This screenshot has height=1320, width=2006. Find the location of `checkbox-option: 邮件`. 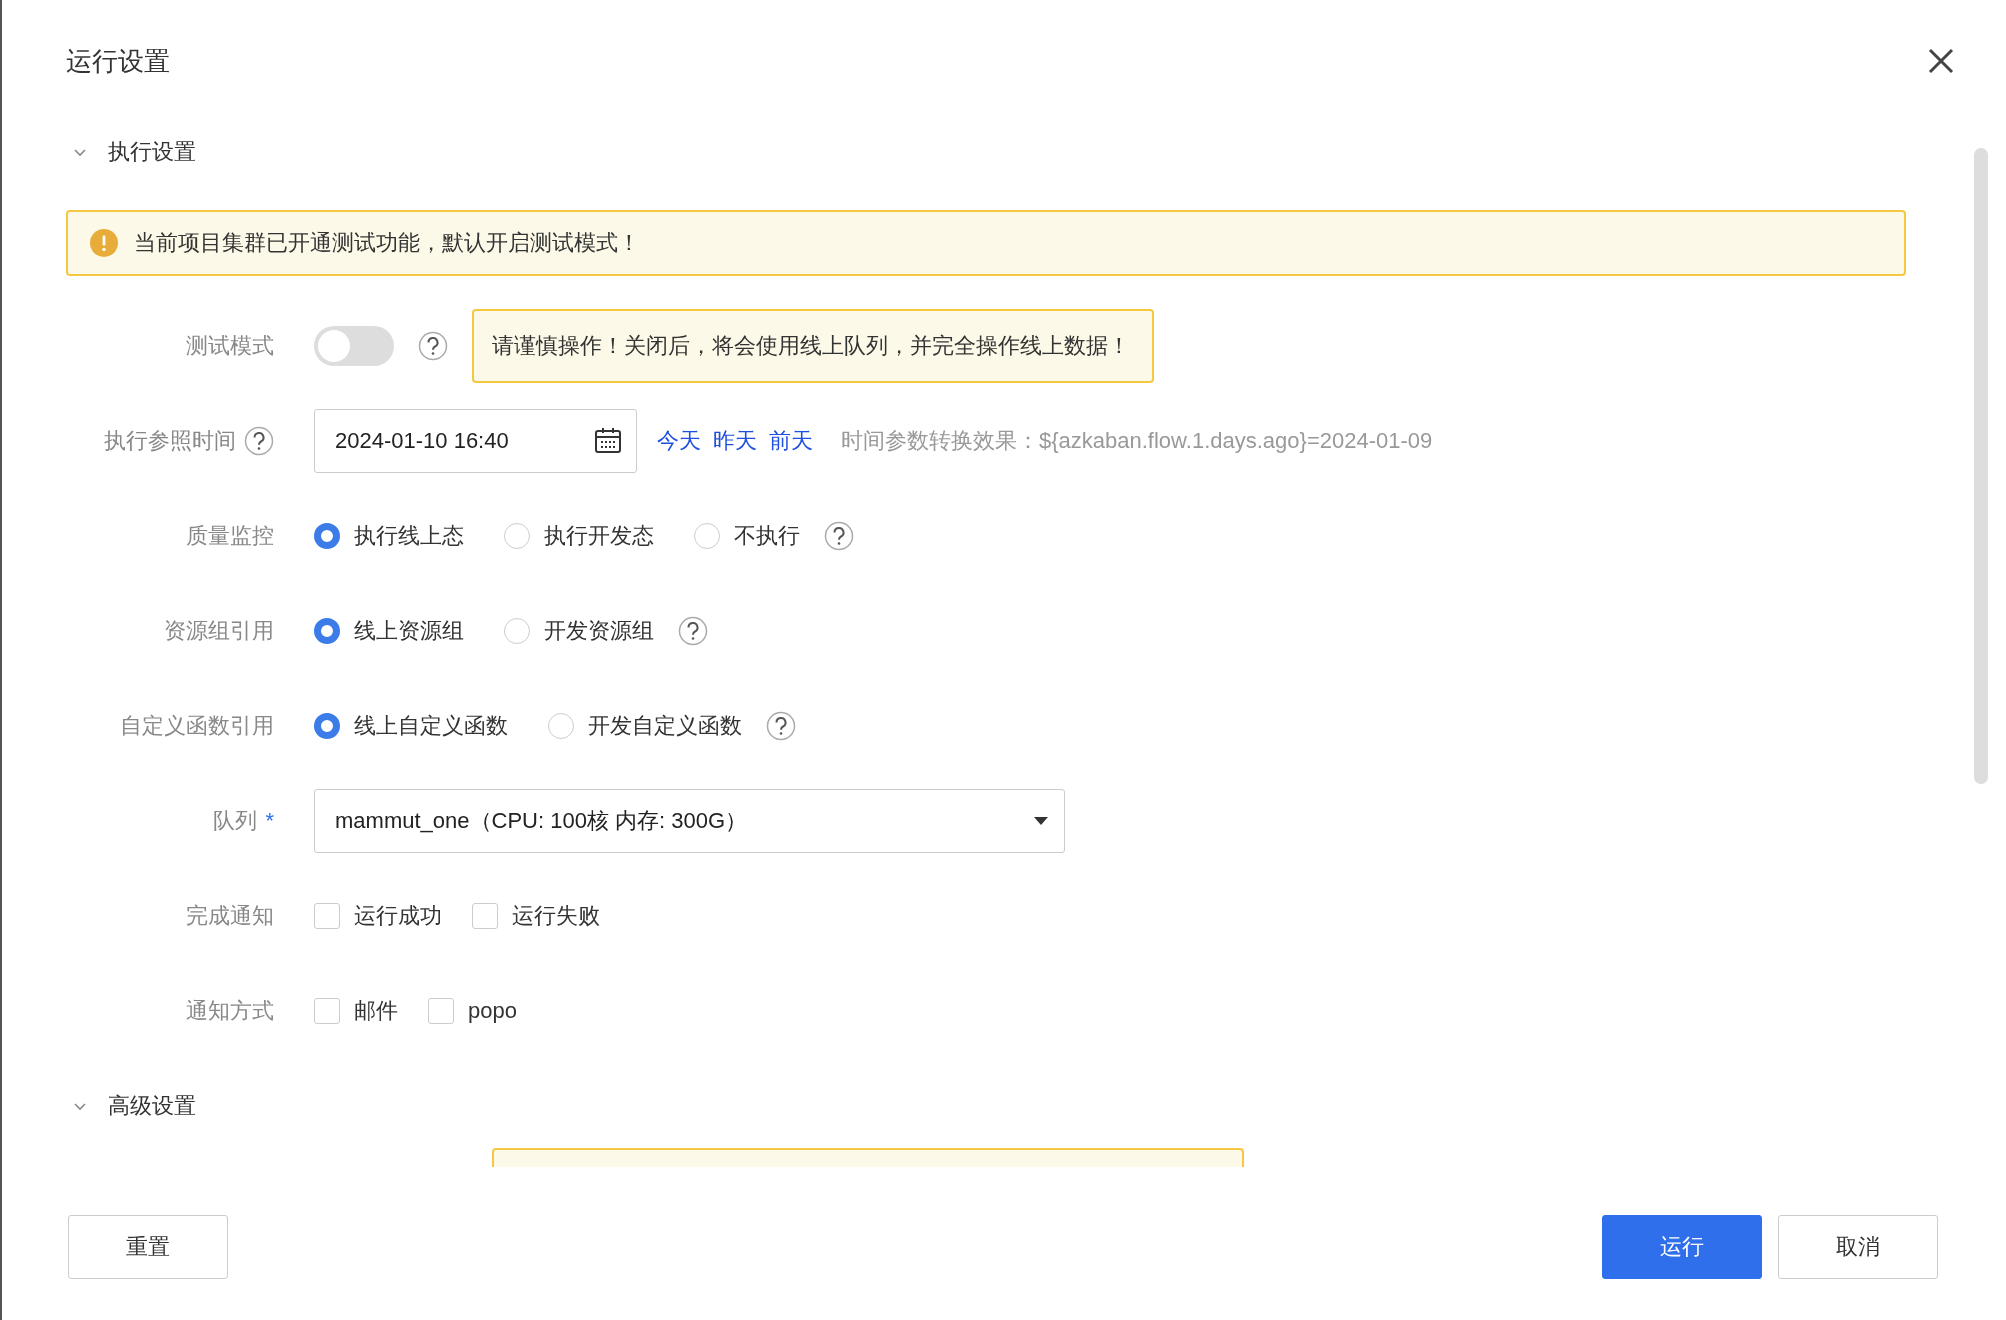

checkbox-option: 邮件 is located at coordinates (356, 1010).